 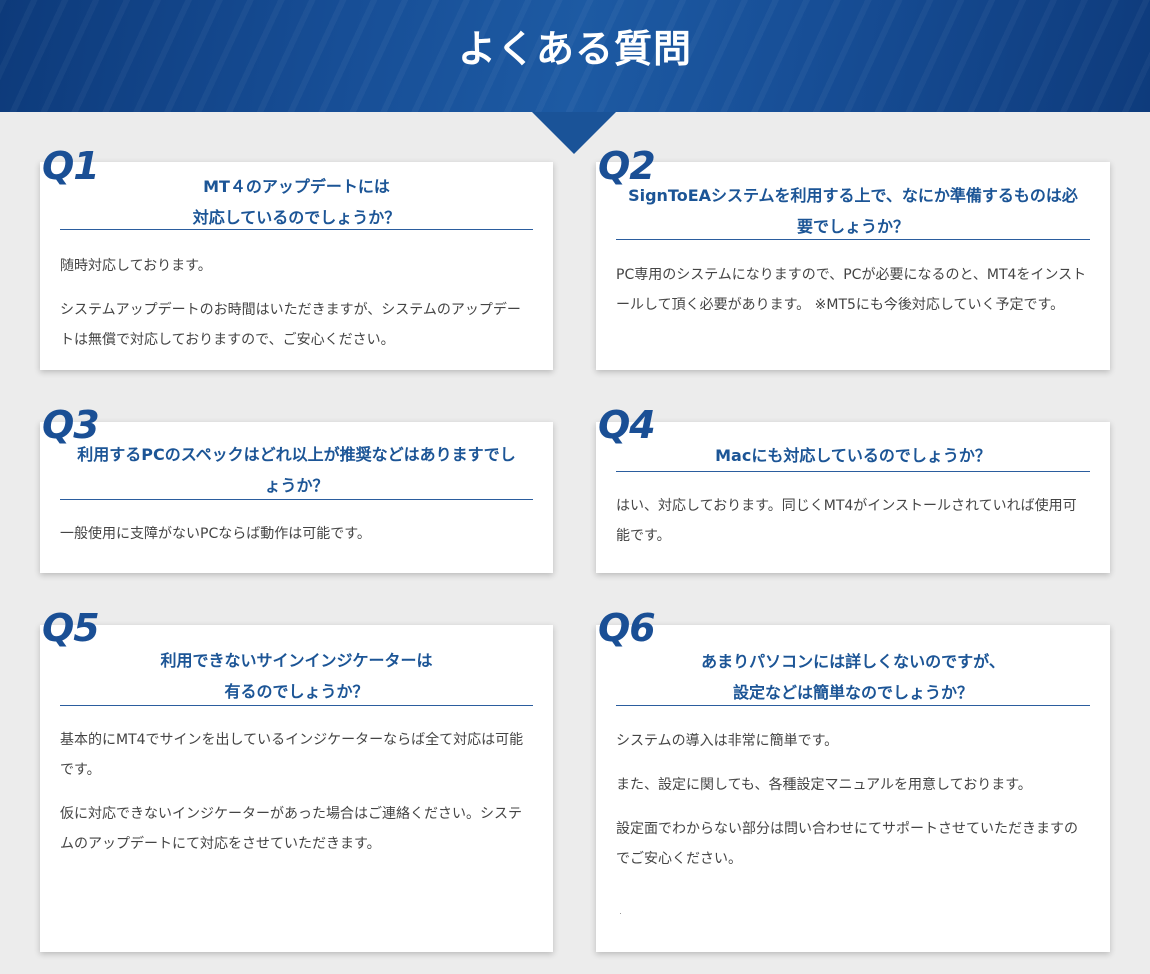 What do you see at coordinates (853, 211) in the screenshot?
I see `question-title: SignToEAシステムを利用する上で、なにか準備するものは必 要でしょうか？` at bounding box center [853, 211].